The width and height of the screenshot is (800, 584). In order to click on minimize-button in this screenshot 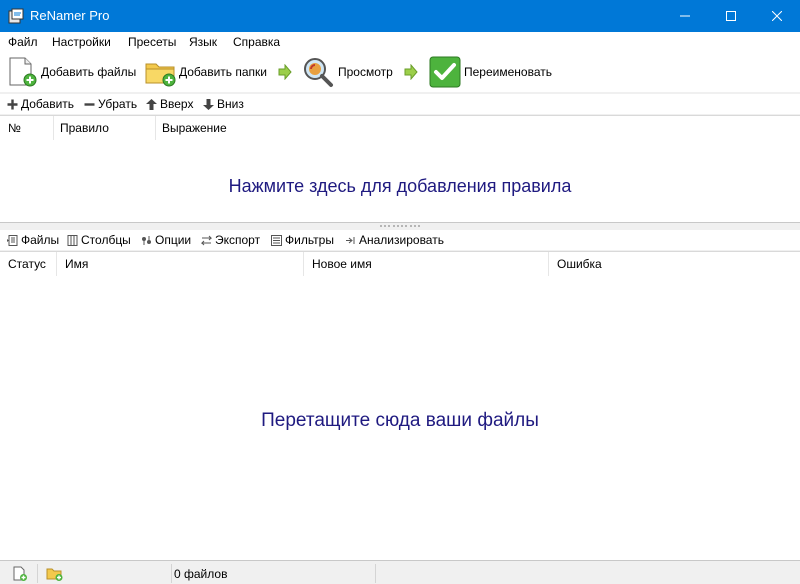, I will do `click(685, 16)`.